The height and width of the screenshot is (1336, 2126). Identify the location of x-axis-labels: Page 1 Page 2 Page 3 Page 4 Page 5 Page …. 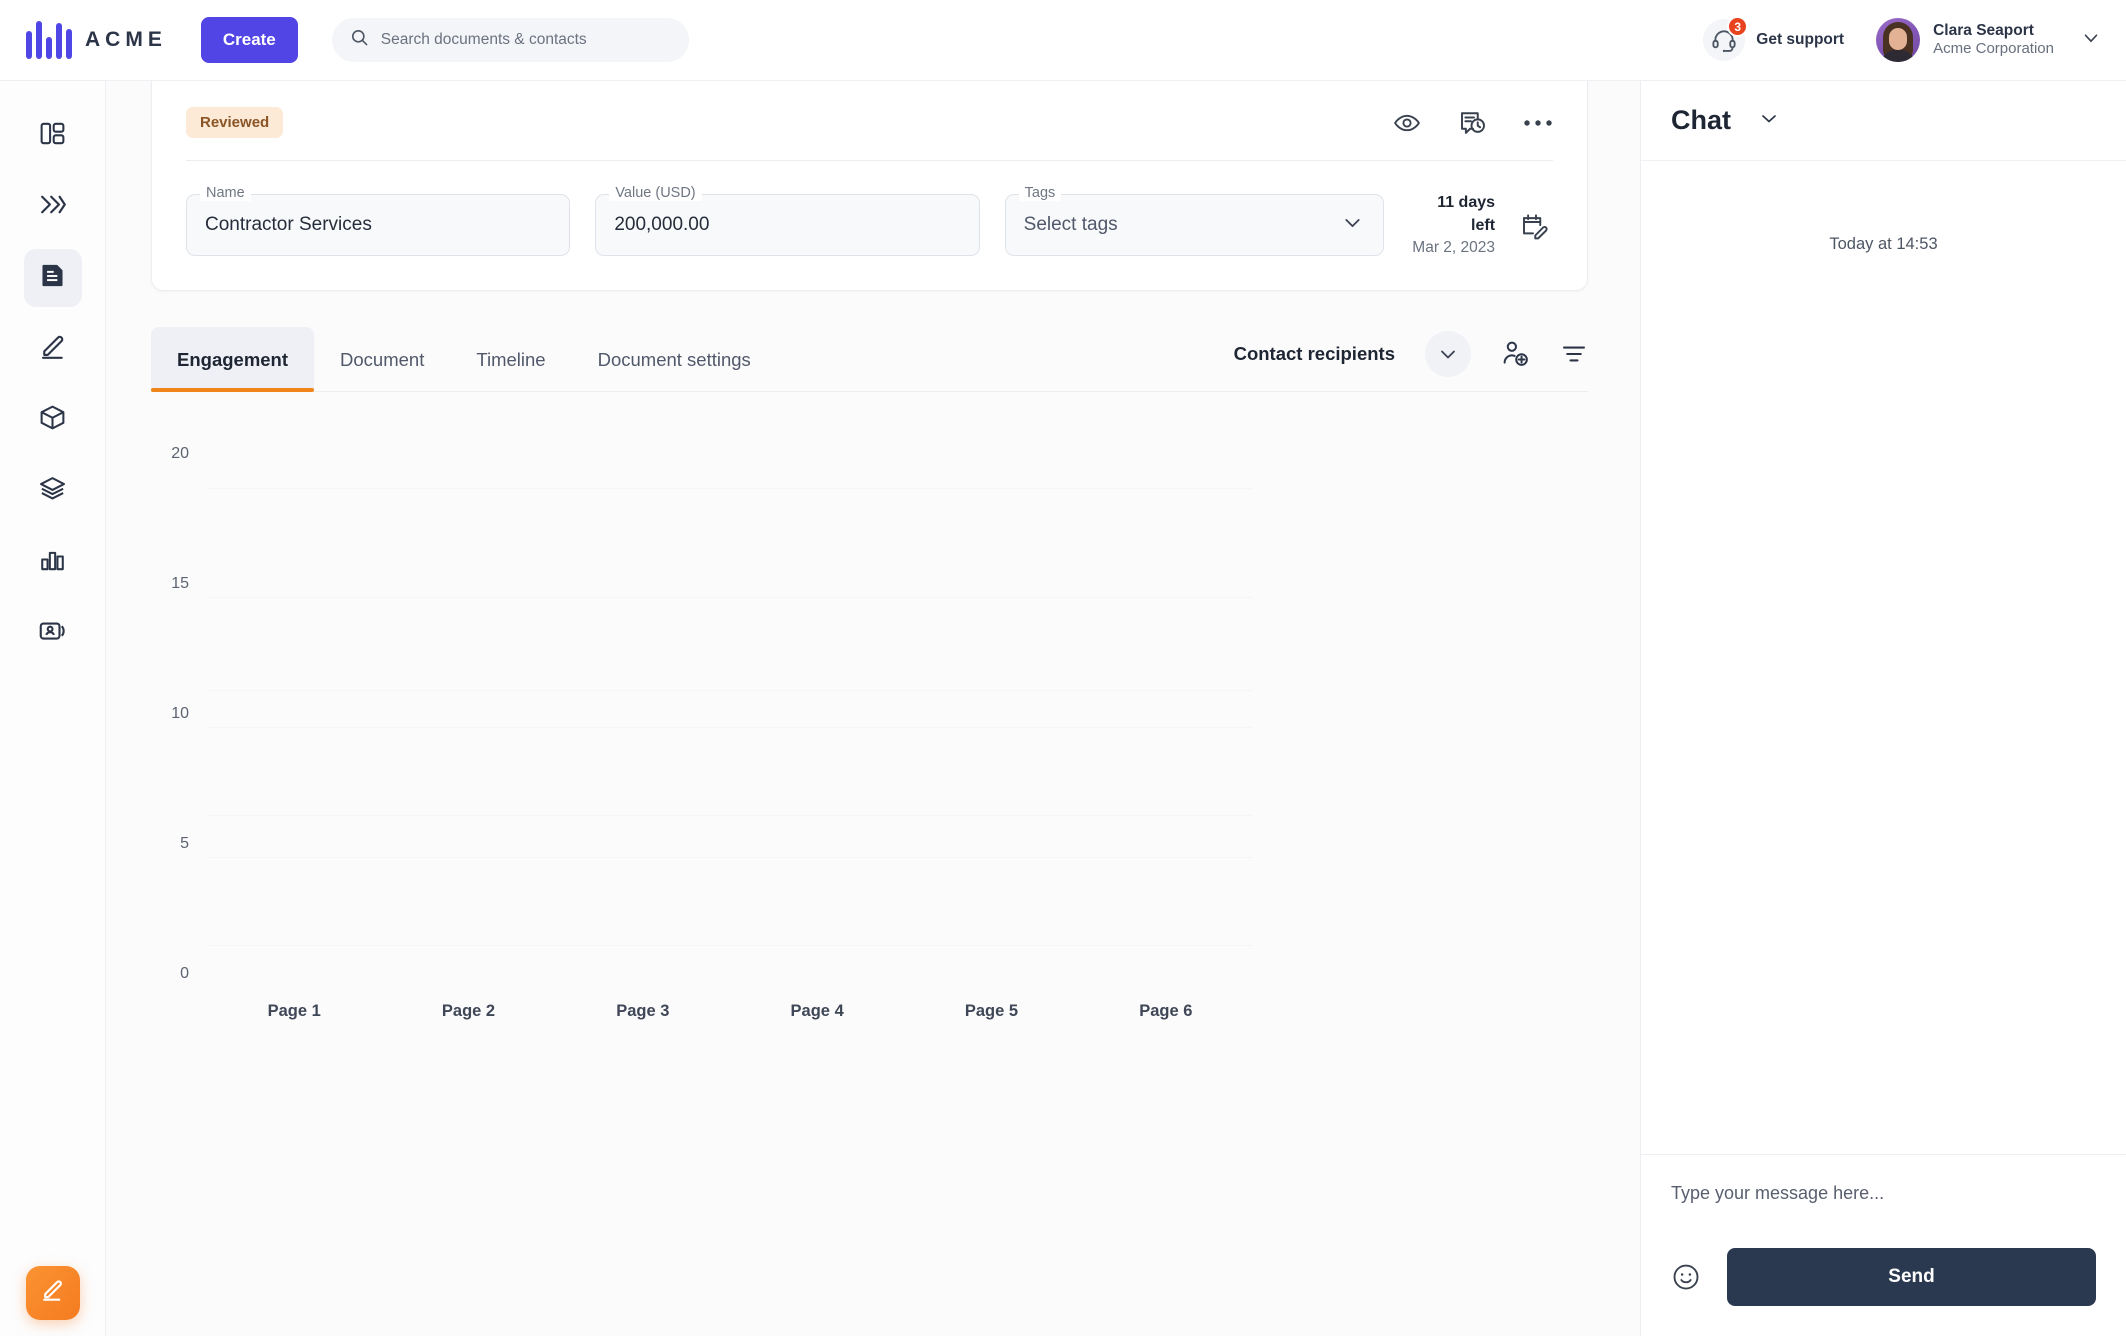
(730, 1011).